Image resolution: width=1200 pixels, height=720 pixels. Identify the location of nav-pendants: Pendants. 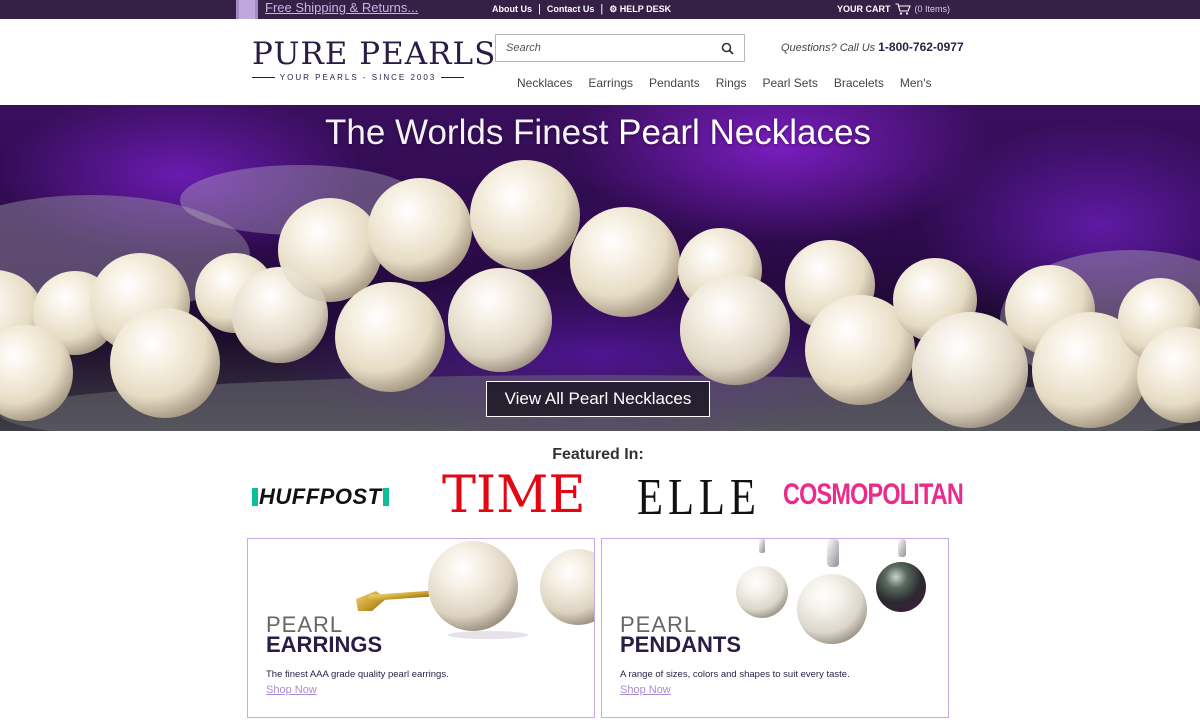
(674, 83).